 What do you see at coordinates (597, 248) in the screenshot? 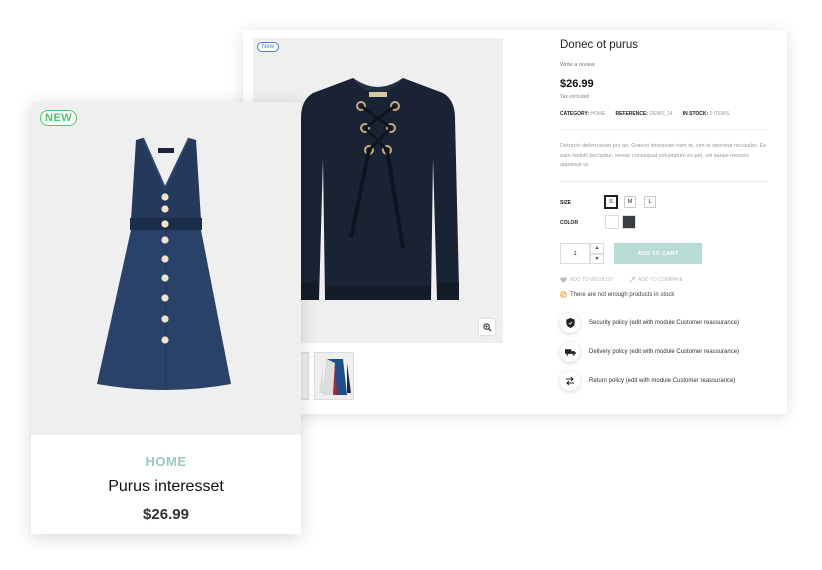
I see `quantity-increase-button: ▲` at bounding box center [597, 248].